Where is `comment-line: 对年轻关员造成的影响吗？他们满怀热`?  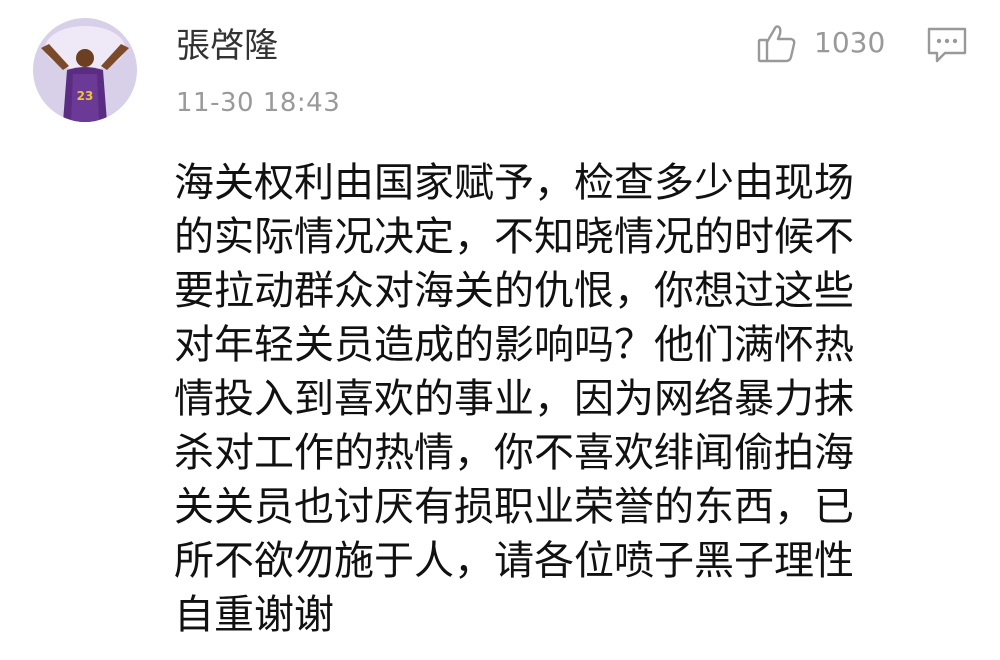 comment-line: 对年轻关员造成的影响吗？他们满怀热 is located at coordinates (514, 345).